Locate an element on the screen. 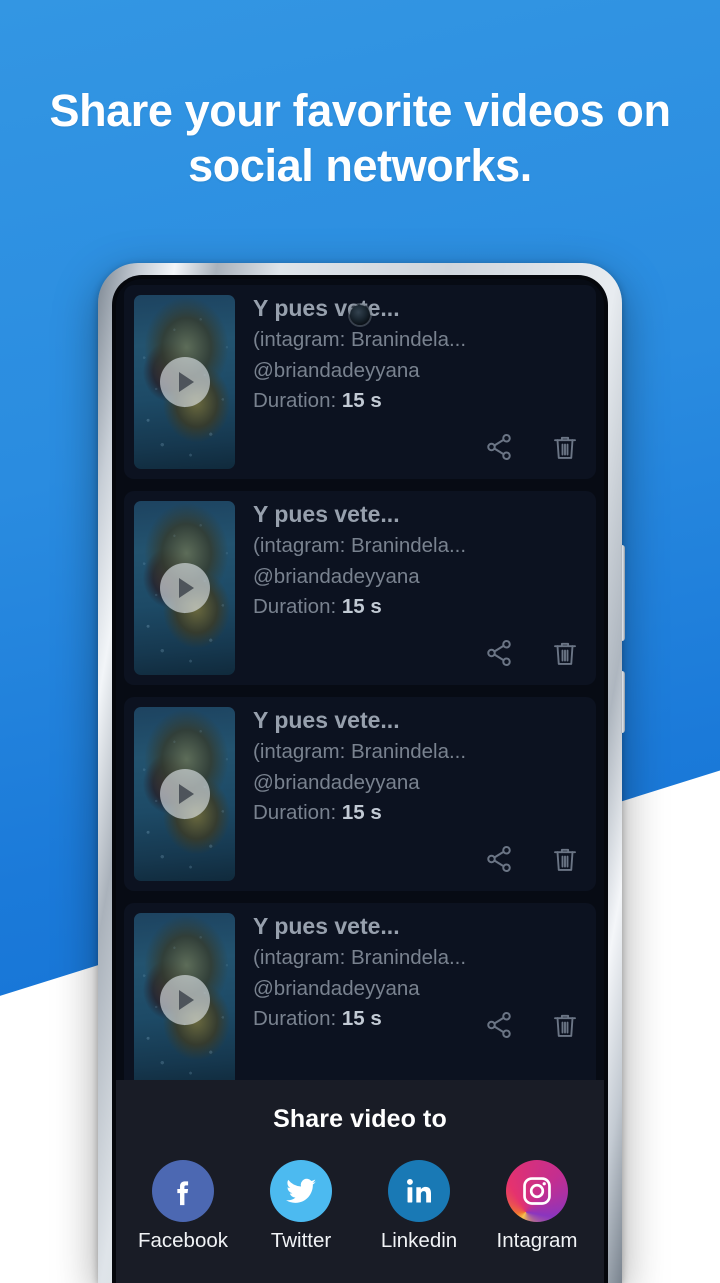  linkedin-icon is located at coordinates (419, 1191).